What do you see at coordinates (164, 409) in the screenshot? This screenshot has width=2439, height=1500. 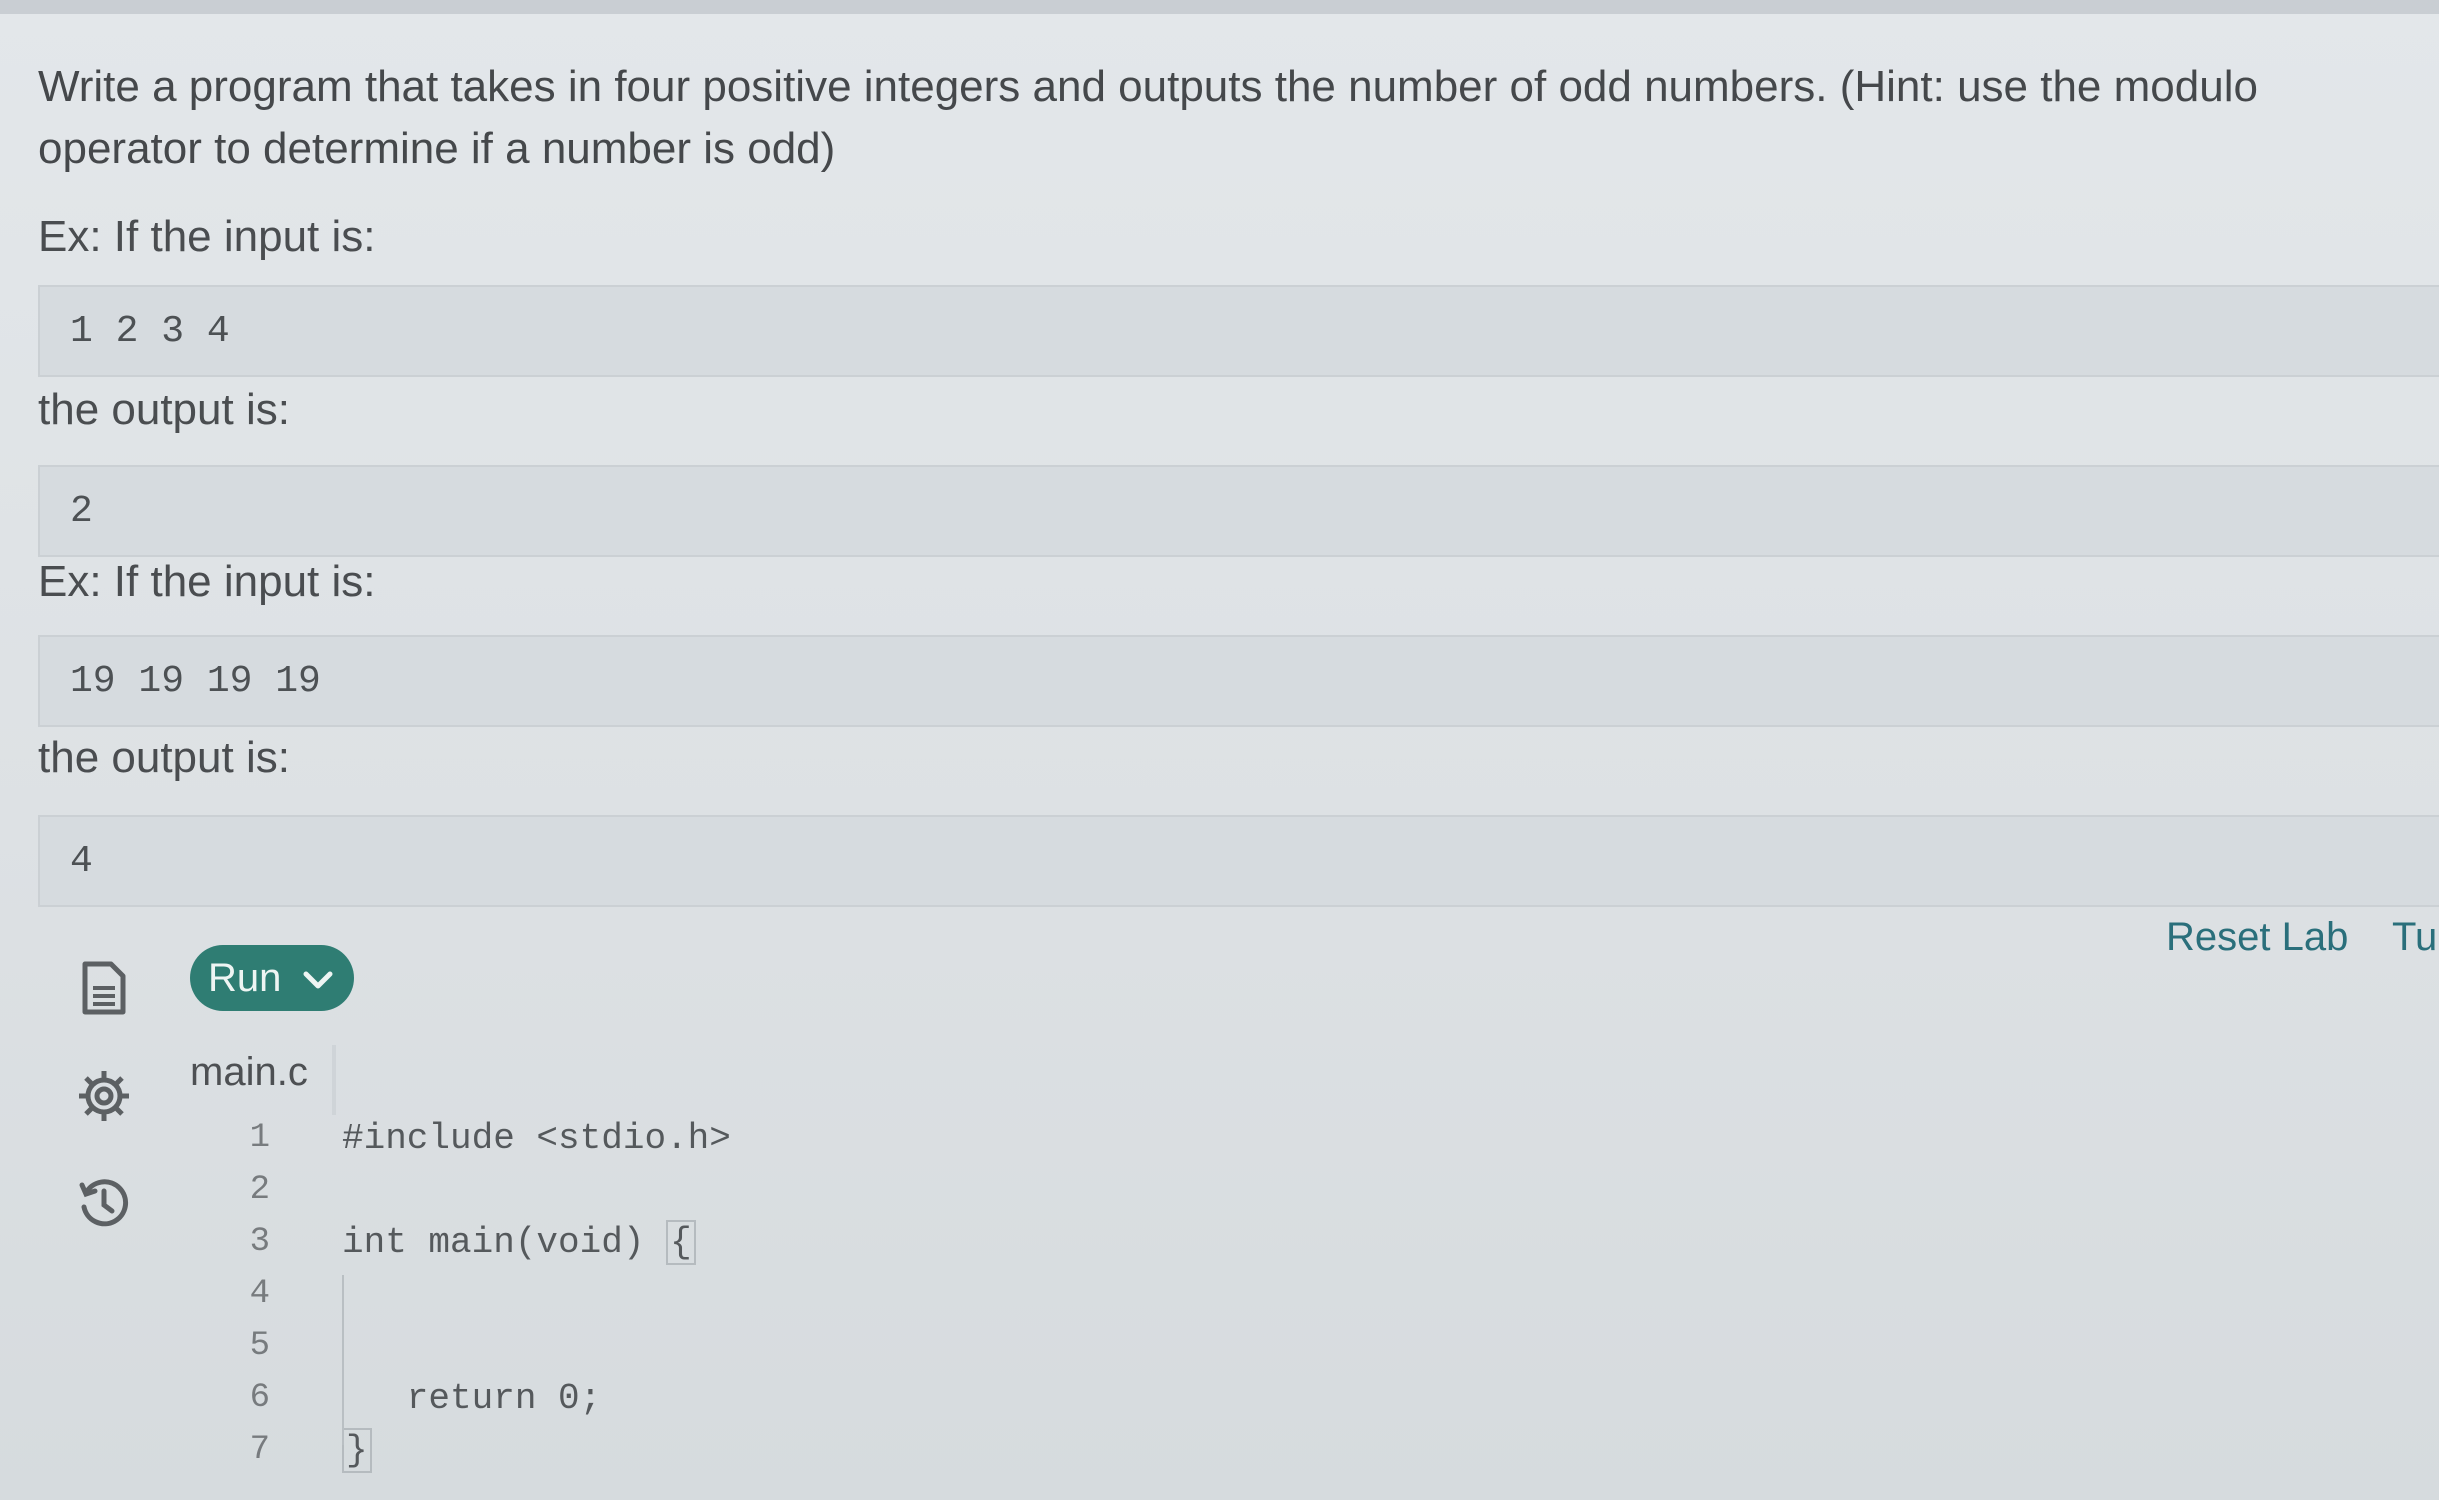 I see `example-1-output-label: the output is:` at bounding box center [164, 409].